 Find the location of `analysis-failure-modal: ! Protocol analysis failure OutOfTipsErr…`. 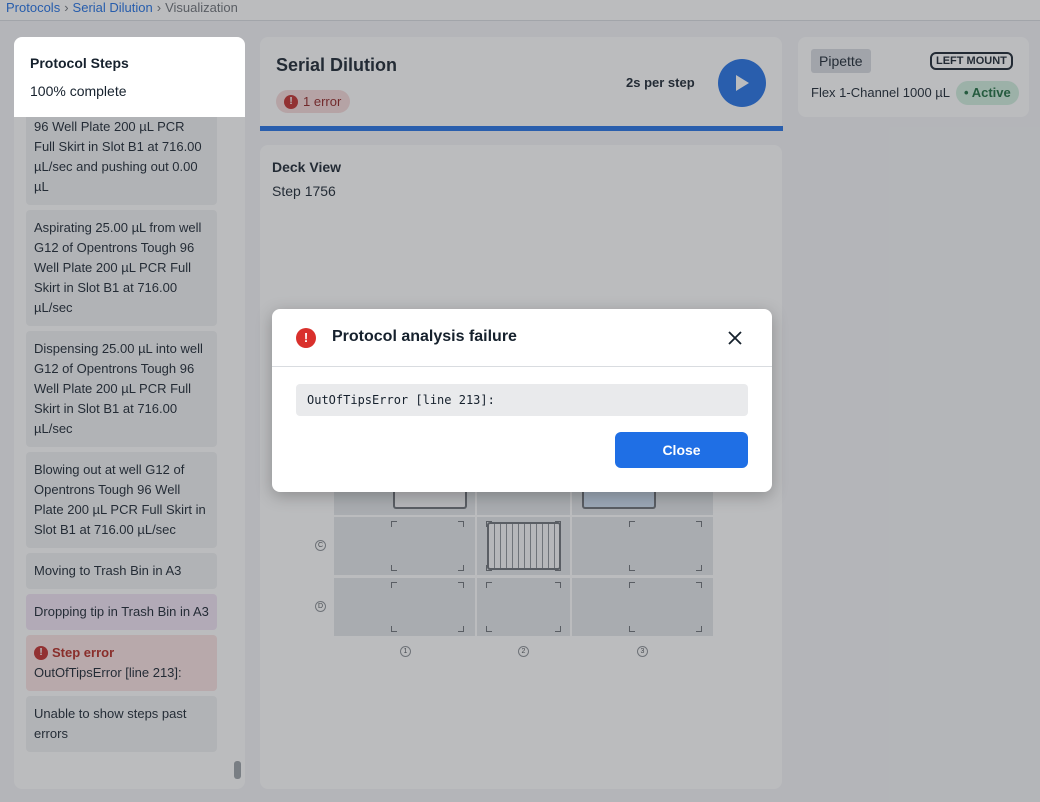

analysis-failure-modal: ! Protocol analysis failure OutOfTipsErr… is located at coordinates (522, 400).